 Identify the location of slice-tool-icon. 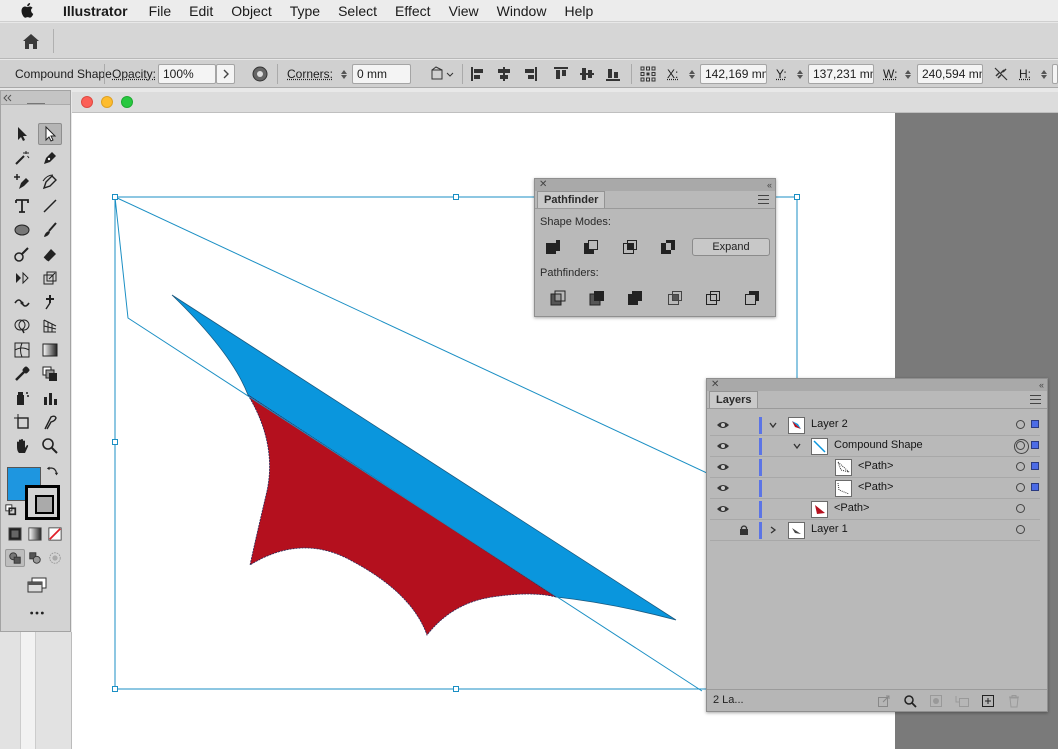
(50, 422).